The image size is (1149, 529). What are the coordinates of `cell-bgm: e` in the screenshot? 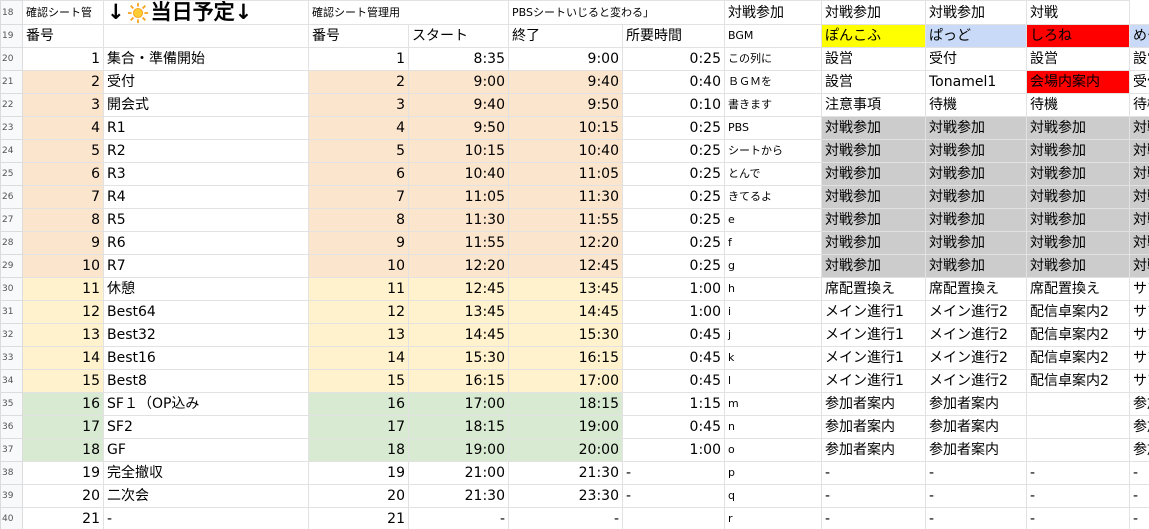 It's located at (773, 220).